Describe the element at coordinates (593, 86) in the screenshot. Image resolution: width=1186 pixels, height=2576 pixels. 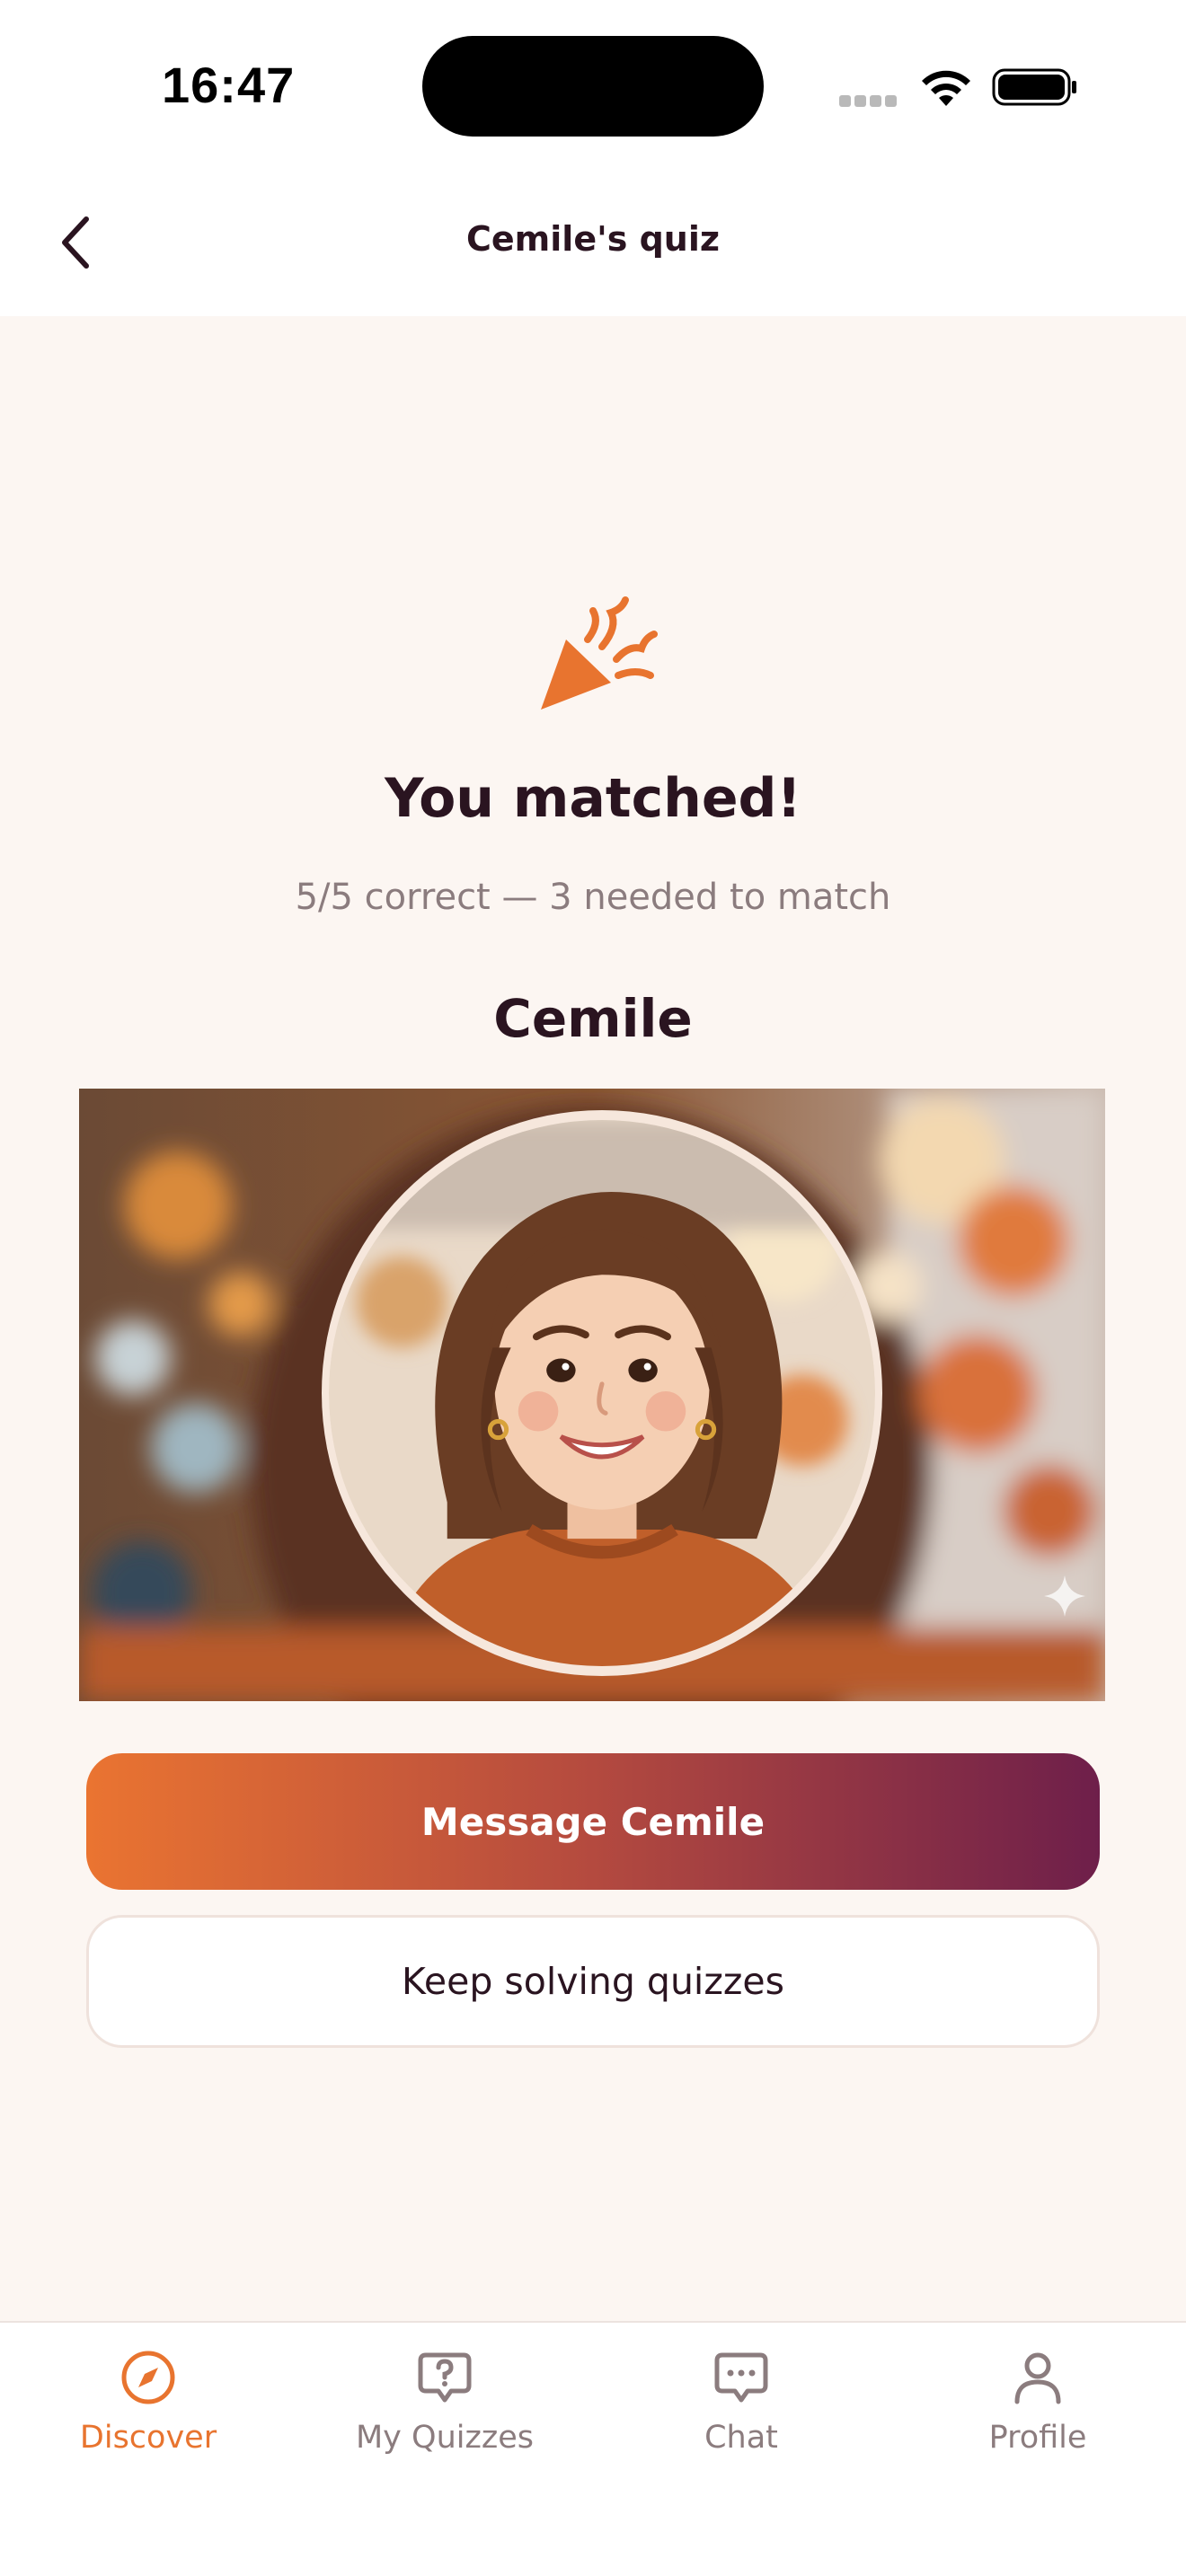
I see `dynamic-island` at that location.